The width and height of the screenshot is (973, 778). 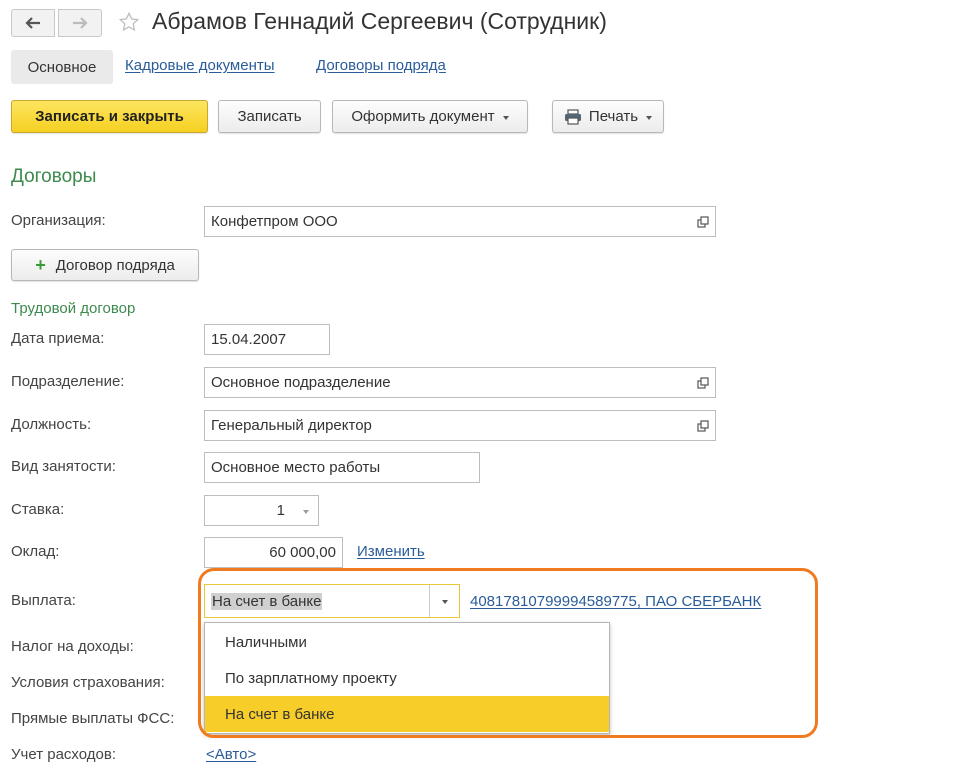 I want to click on make-document-button: Оформить документ, so click(x=430, y=116).